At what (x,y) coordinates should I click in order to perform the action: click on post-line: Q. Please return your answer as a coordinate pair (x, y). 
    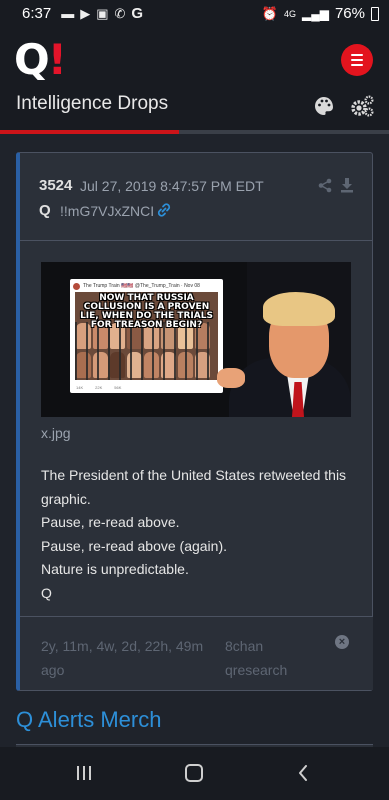
    Looking at the image, I should click on (46, 592).